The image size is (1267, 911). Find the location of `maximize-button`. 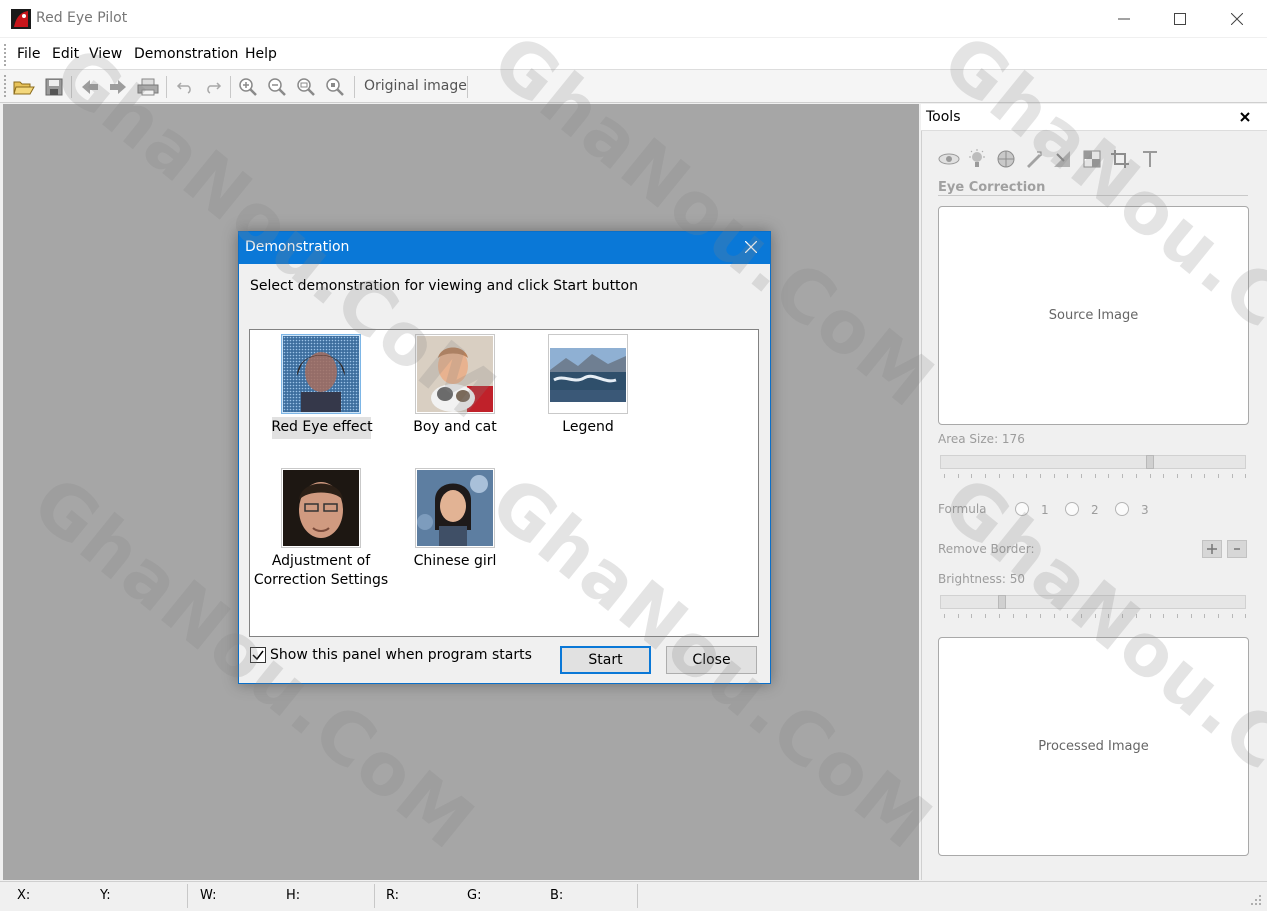

maximize-button is located at coordinates (1180, 19).